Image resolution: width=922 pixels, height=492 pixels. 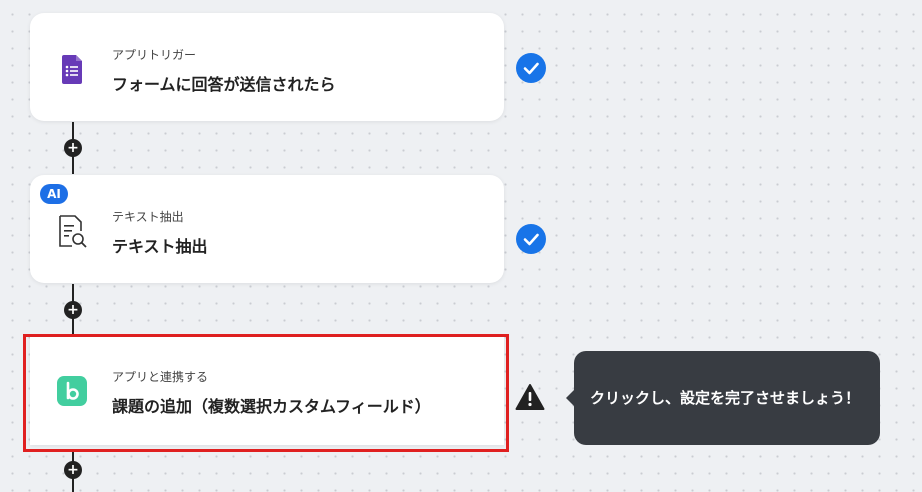 I want to click on step-subtitle: アプリトリガー, so click(x=154, y=55).